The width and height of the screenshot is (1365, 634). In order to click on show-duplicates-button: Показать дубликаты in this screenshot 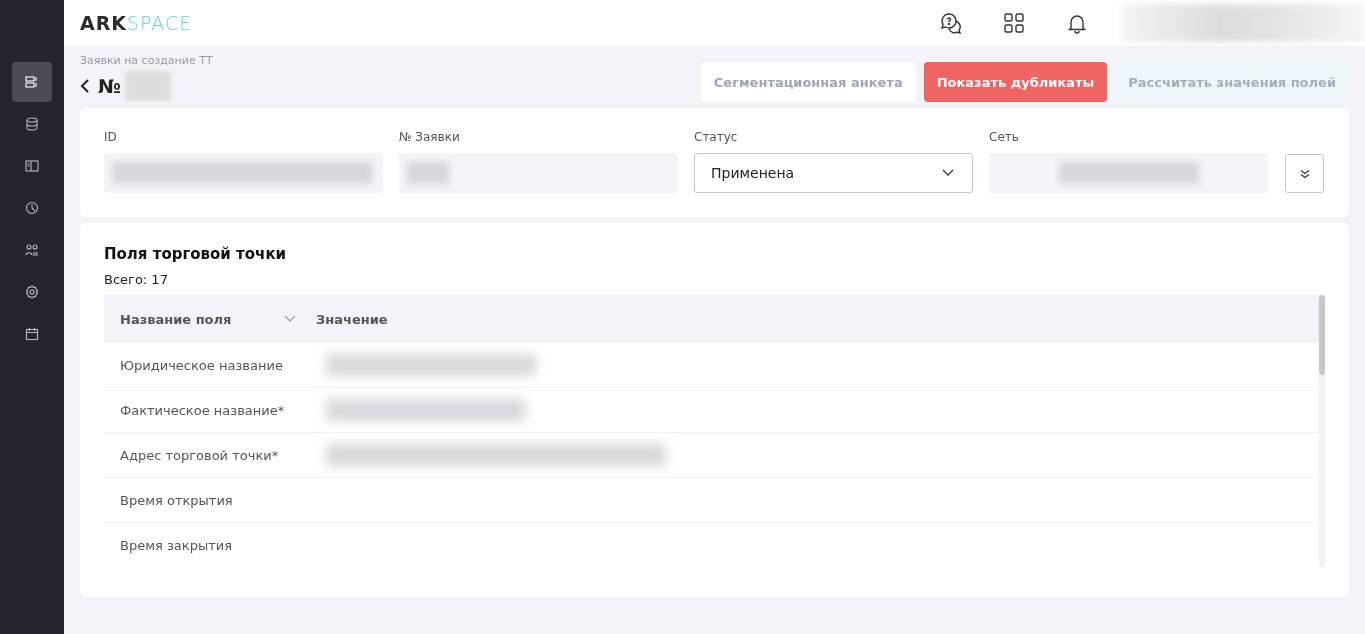, I will do `click(1015, 82)`.